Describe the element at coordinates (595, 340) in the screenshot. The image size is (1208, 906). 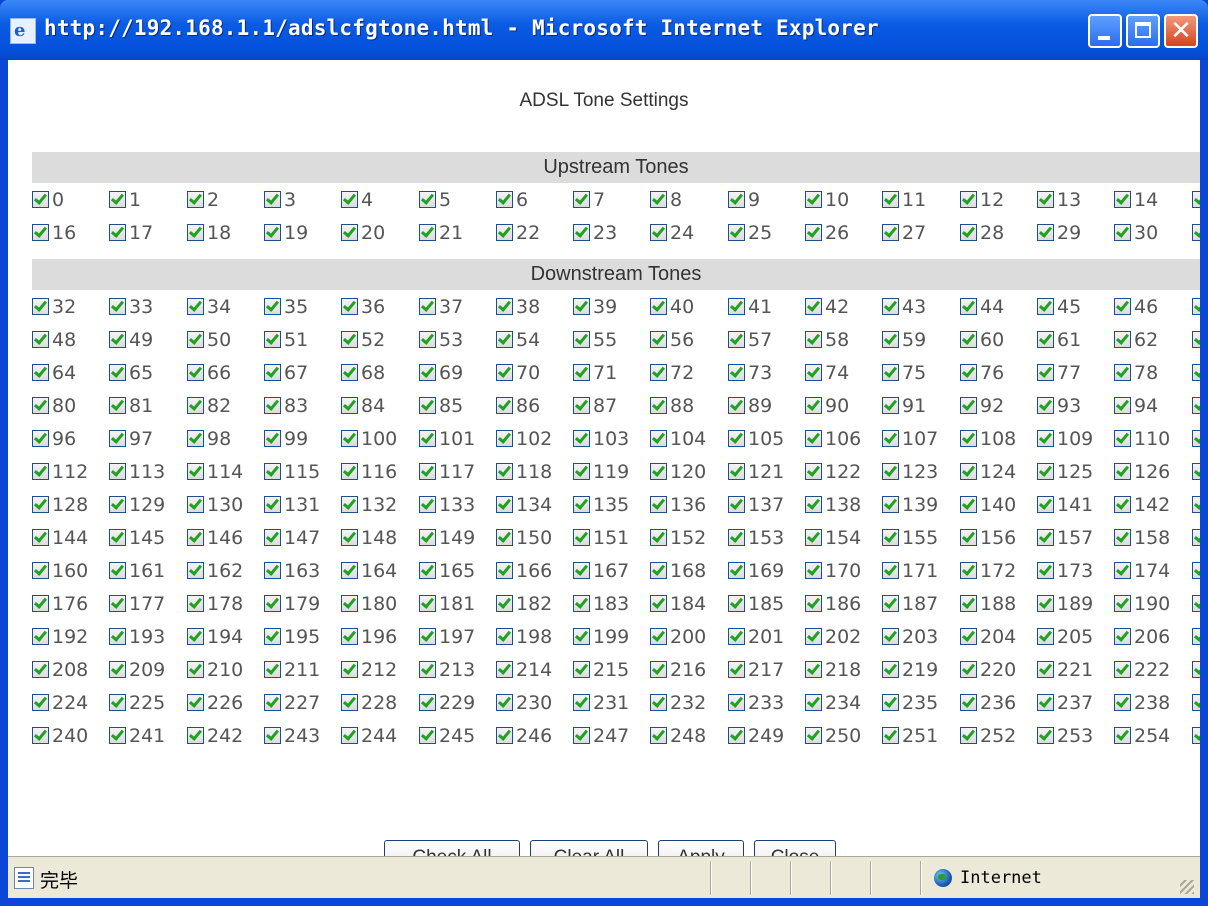
I see `tone-checkbox-item: 55` at that location.